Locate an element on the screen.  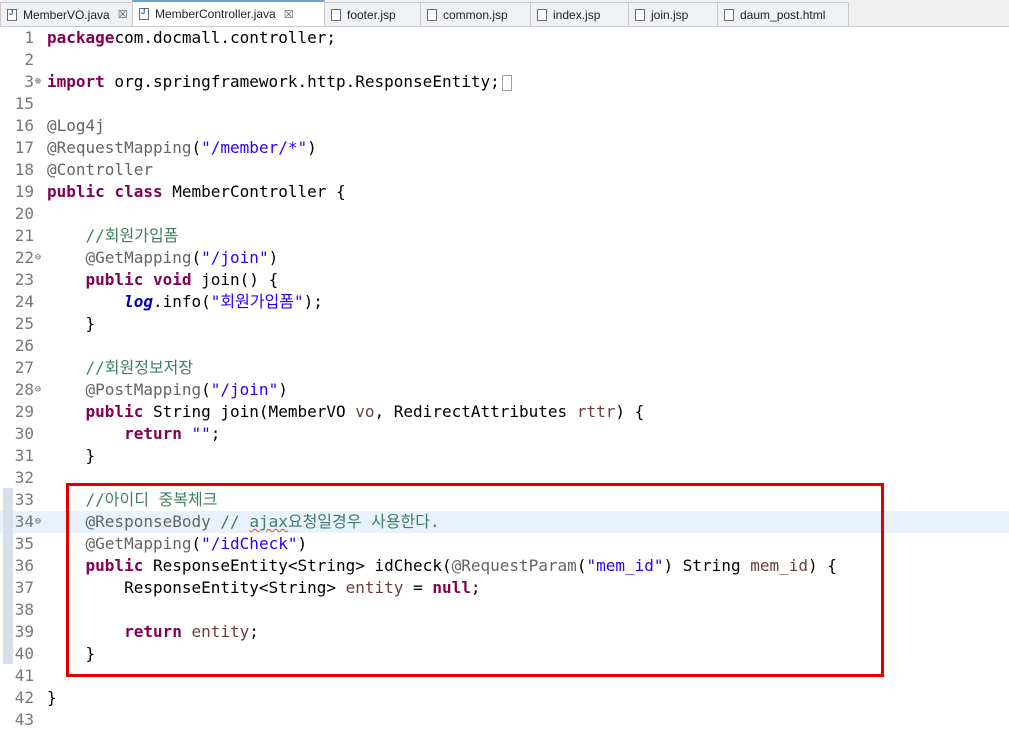
code-token: //회원정보저장 is located at coordinates (139, 367).